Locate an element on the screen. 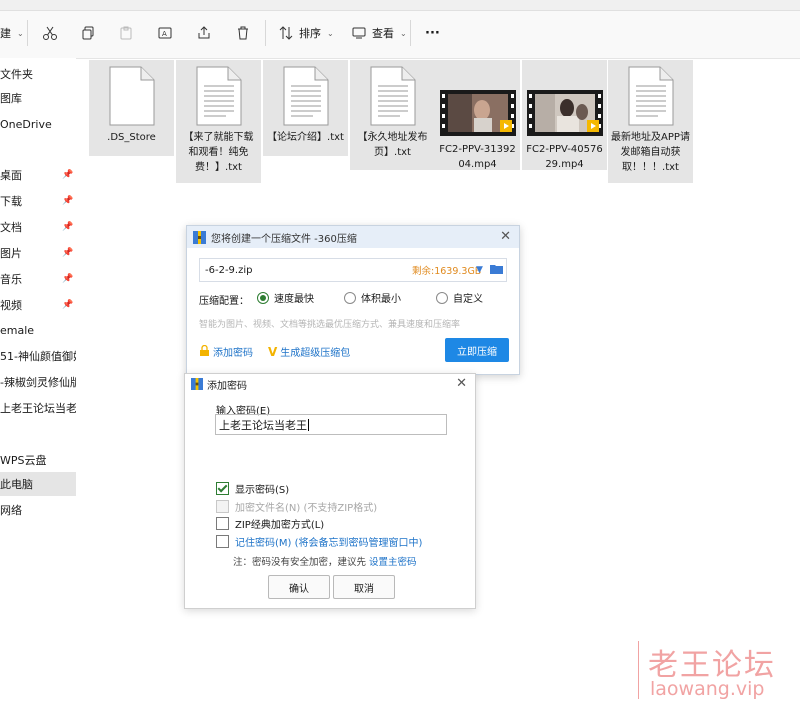 The width and height of the screenshot is (800, 709). blank-file-icon is located at coordinates (132, 96).